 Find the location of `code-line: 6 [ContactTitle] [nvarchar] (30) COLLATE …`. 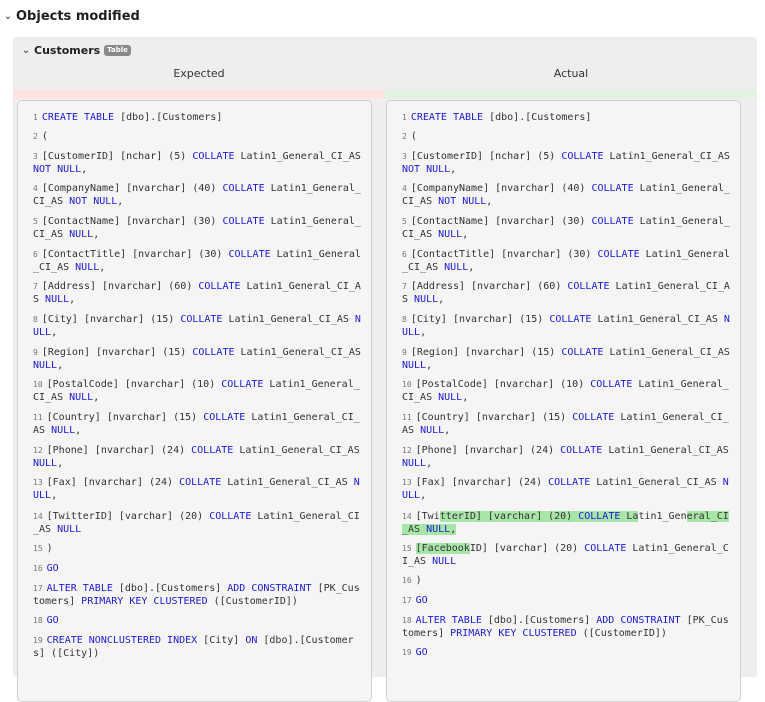

code-line: 6 [ContactTitle] [nvarchar] (30) COLLATE … is located at coordinates (567, 261).